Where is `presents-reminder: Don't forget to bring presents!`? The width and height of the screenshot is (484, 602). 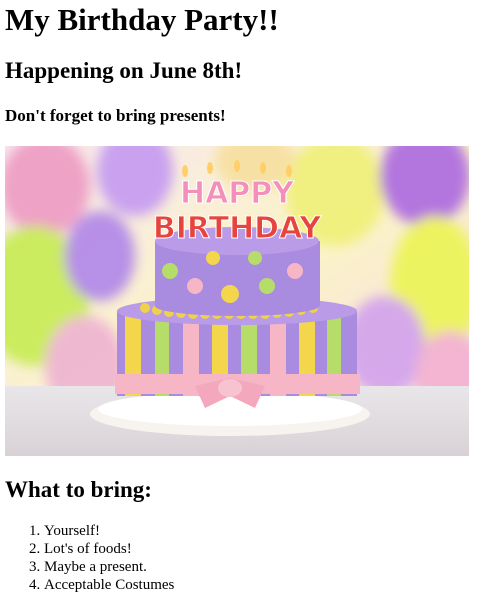 presents-reminder: Don't forget to bring presents! is located at coordinates (115, 115).